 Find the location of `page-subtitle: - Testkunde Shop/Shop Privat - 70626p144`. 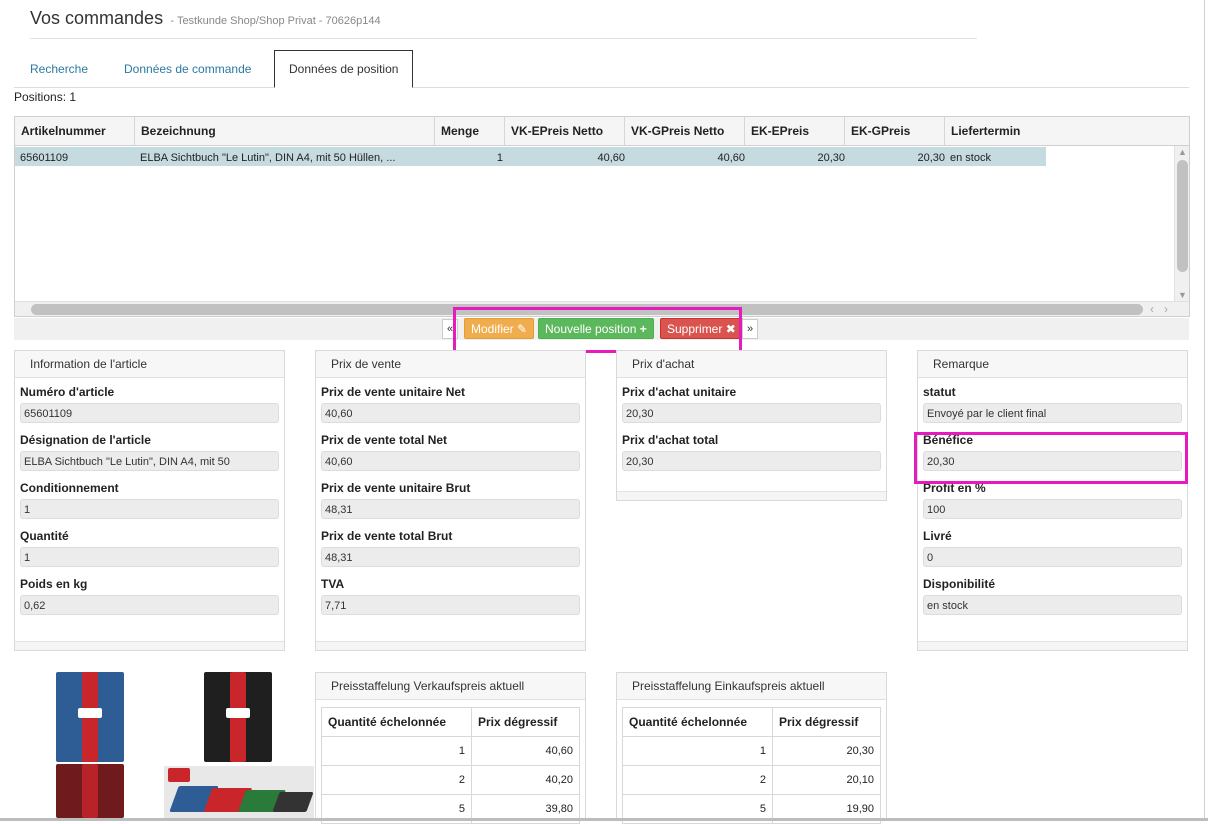

page-subtitle: - Testkunde Shop/Shop Privat - 70626p144 is located at coordinates (275, 21).